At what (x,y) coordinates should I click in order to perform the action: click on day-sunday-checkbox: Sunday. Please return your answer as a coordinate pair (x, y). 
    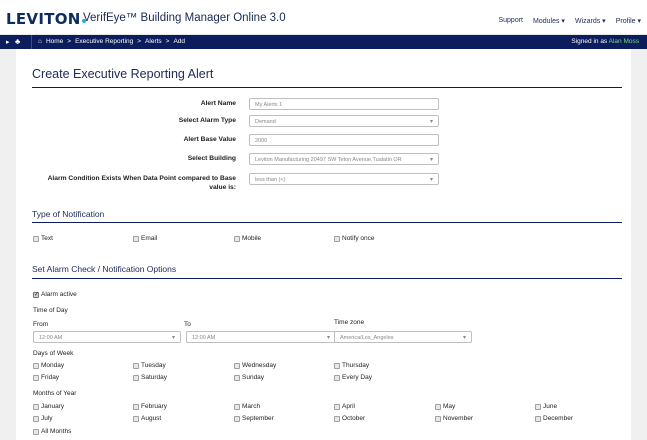
    Looking at the image, I should click on (249, 377).